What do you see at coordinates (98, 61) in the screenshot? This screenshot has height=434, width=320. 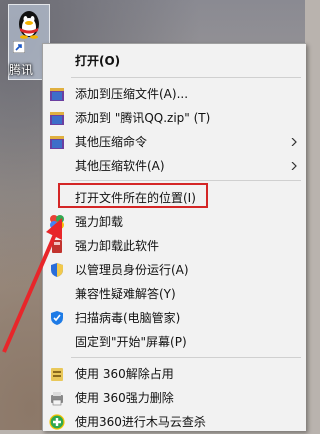 I see `menu-item-label: 打开(O)` at bounding box center [98, 61].